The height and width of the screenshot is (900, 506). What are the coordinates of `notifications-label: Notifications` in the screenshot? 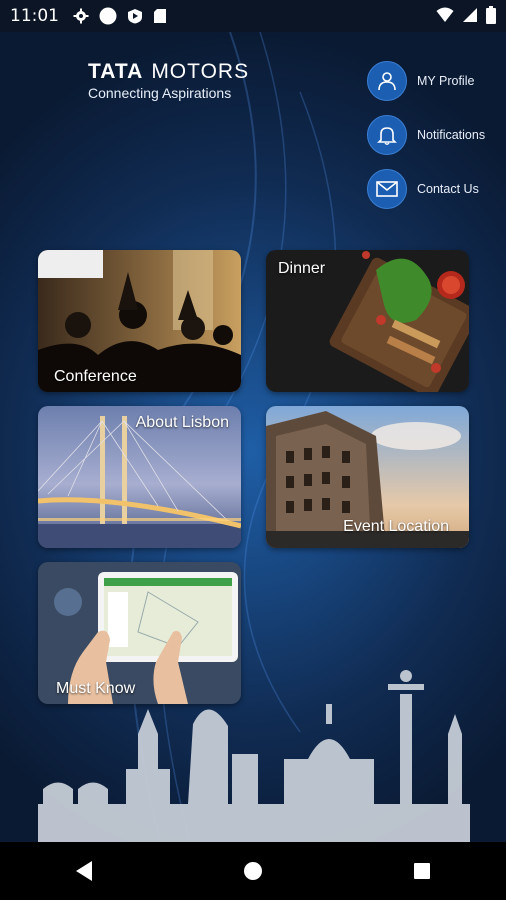 It's located at (451, 135).